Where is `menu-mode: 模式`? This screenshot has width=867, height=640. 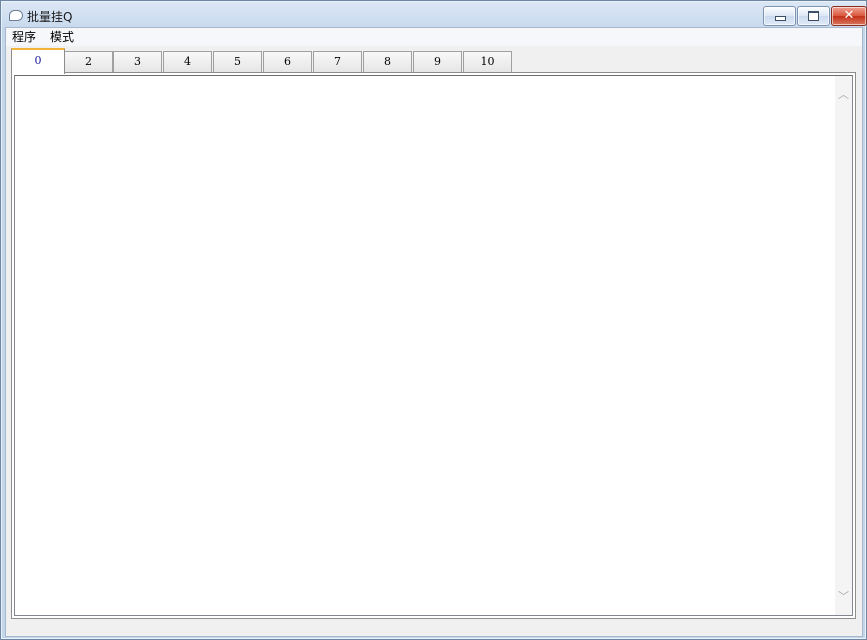 menu-mode: 模式 is located at coordinates (62, 37).